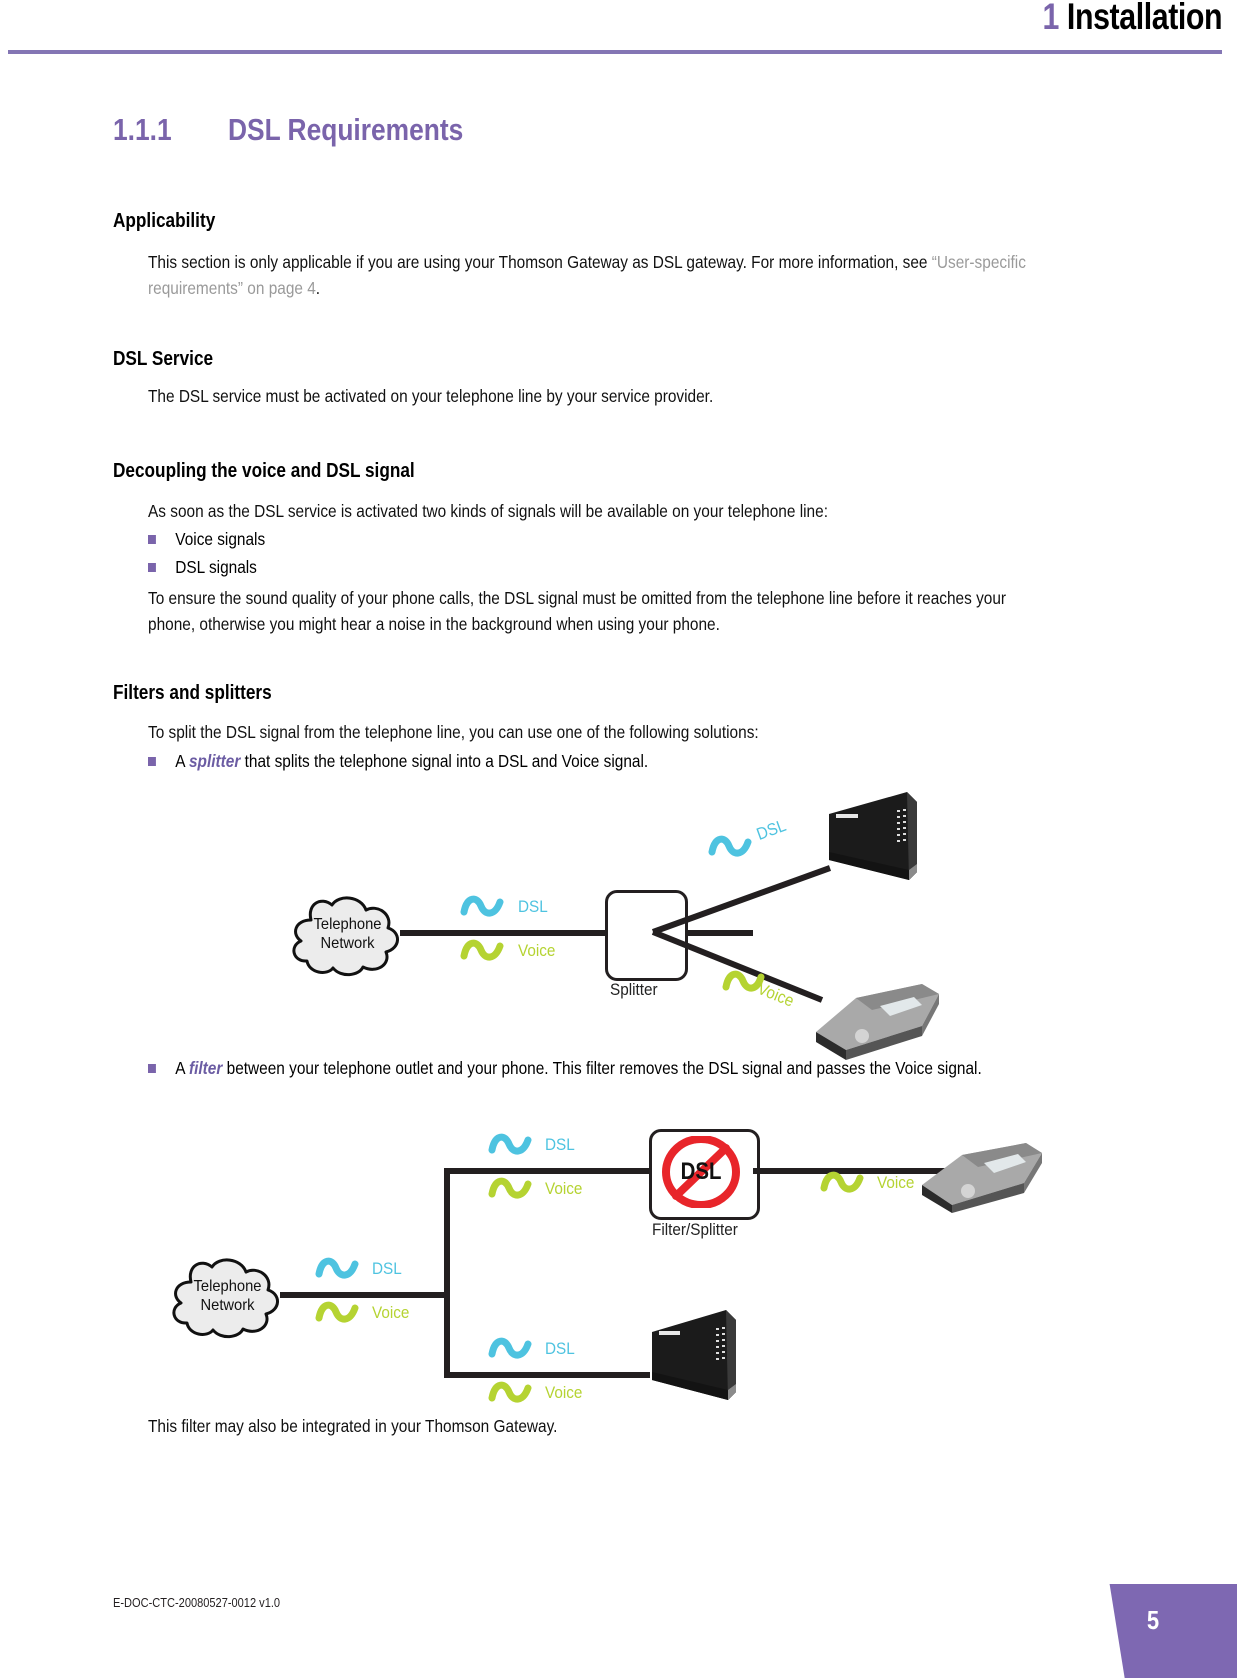 The image size is (1237, 1678). I want to click on footer-doc-code: E-DOC-CTC-20080527-0012 v1.0, so click(197, 1602).